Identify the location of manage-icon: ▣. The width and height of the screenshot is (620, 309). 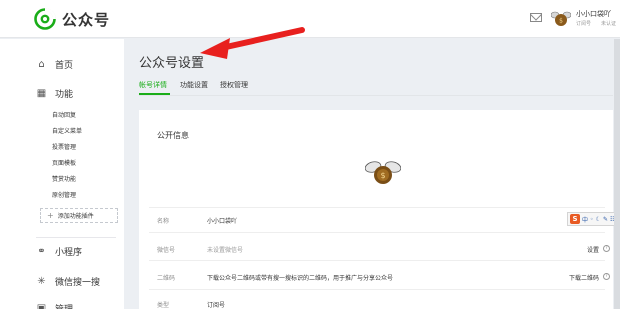
(41, 306).